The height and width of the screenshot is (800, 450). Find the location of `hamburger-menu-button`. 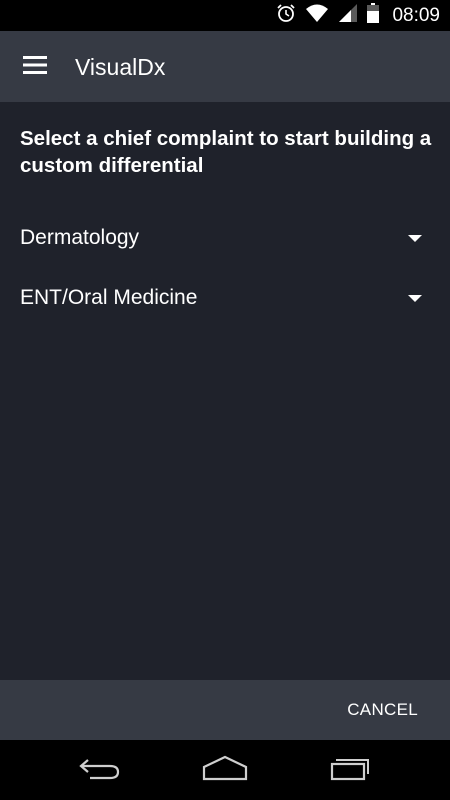

hamburger-menu-button is located at coordinates (35, 67).